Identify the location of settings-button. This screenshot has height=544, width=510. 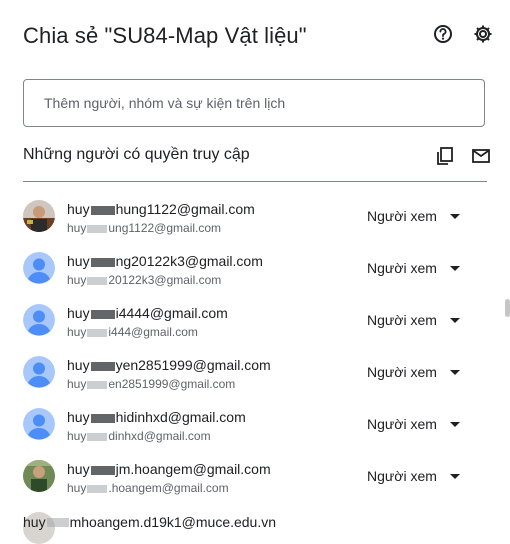
(483, 36).